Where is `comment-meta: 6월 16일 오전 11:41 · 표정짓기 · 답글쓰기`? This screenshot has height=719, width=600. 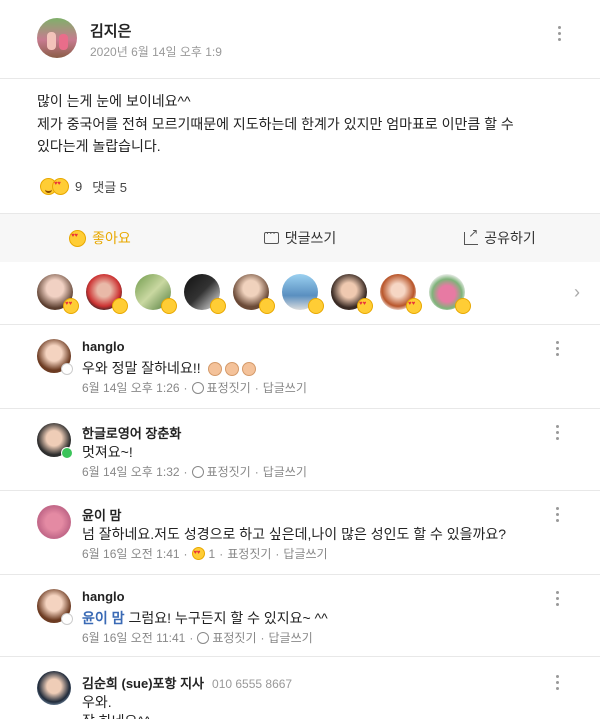
comment-meta: 6월 16일 오전 11:41 · 표정짓기 · 답글쓰기 is located at coordinates (197, 637).